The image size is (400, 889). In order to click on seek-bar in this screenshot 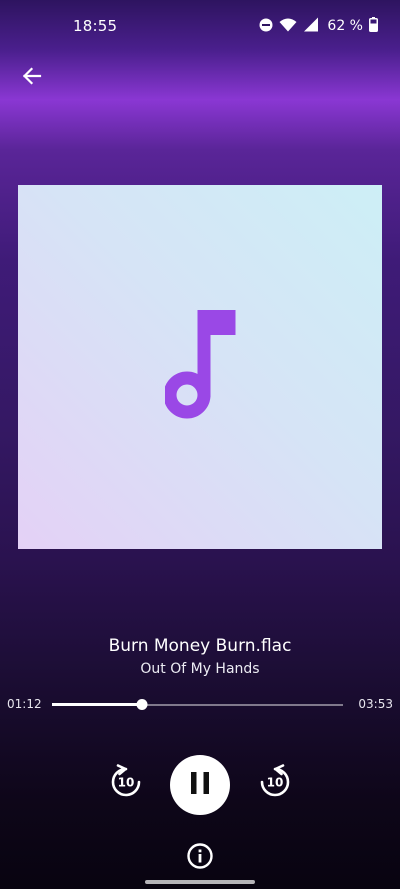, I will do `click(197, 705)`.